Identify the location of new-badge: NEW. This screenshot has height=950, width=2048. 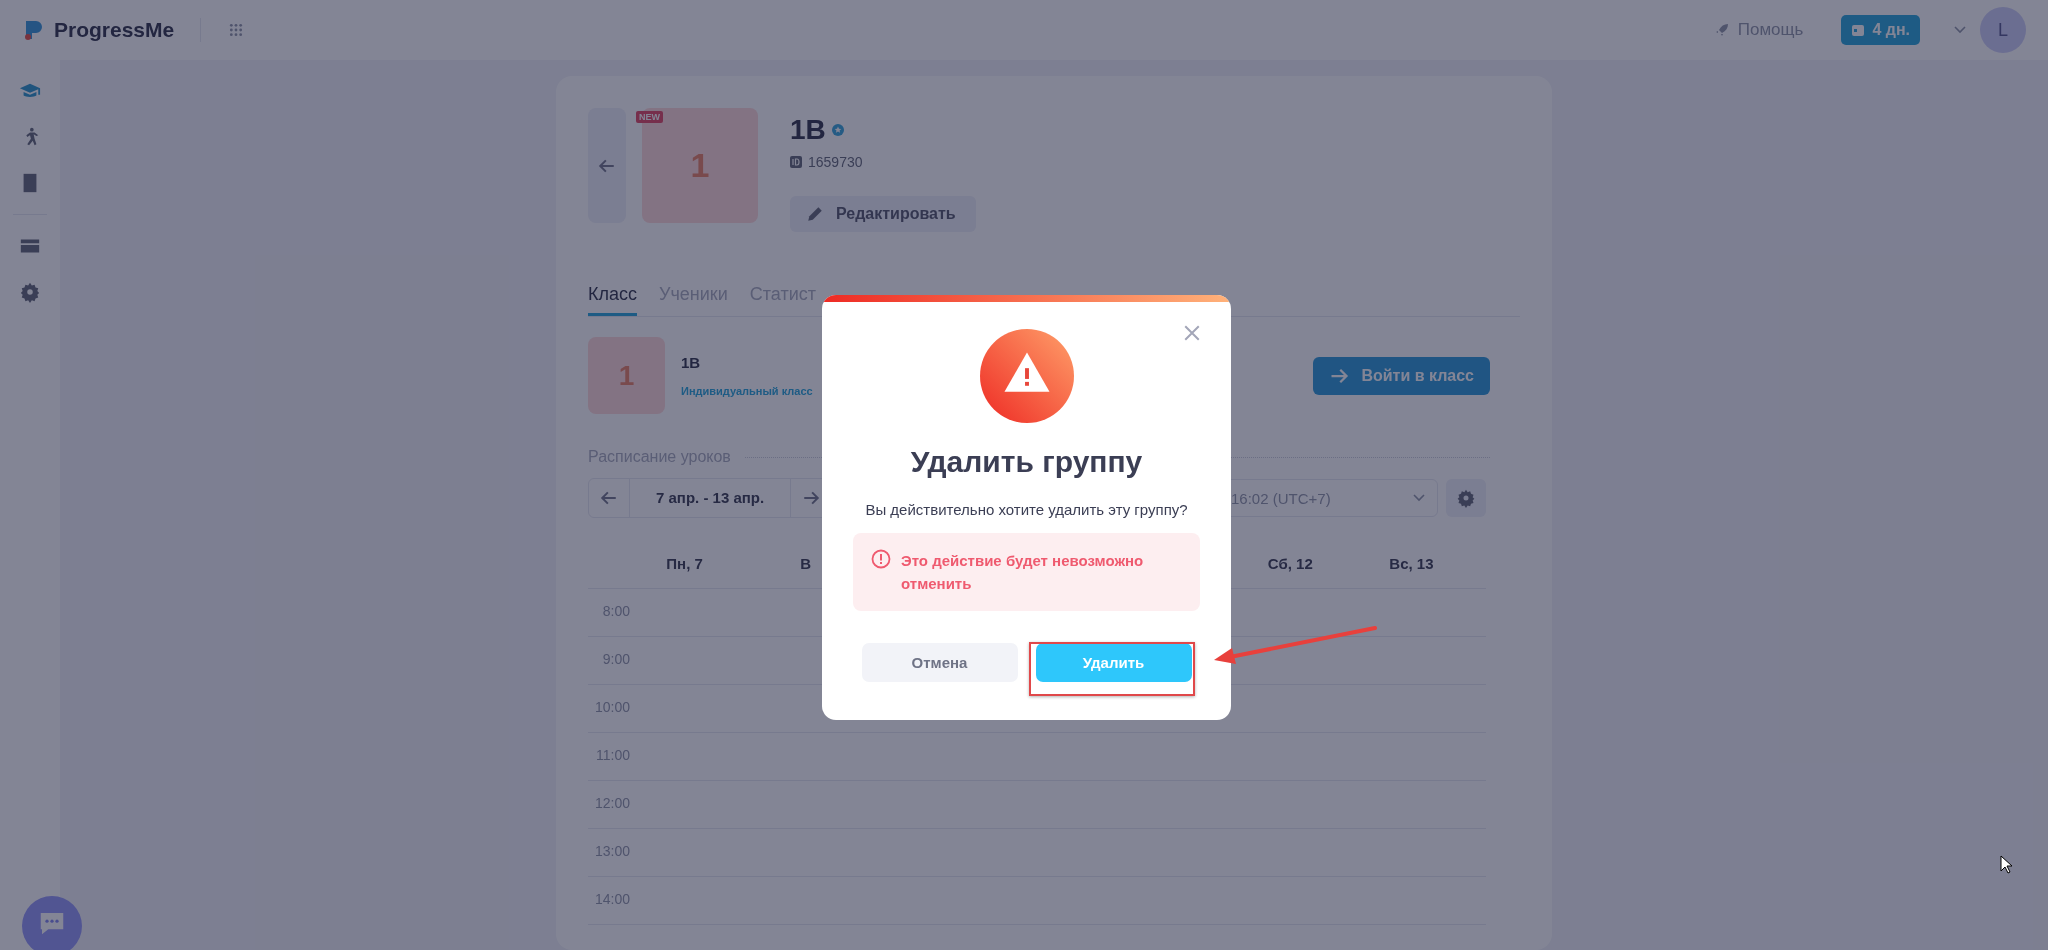
(649, 117).